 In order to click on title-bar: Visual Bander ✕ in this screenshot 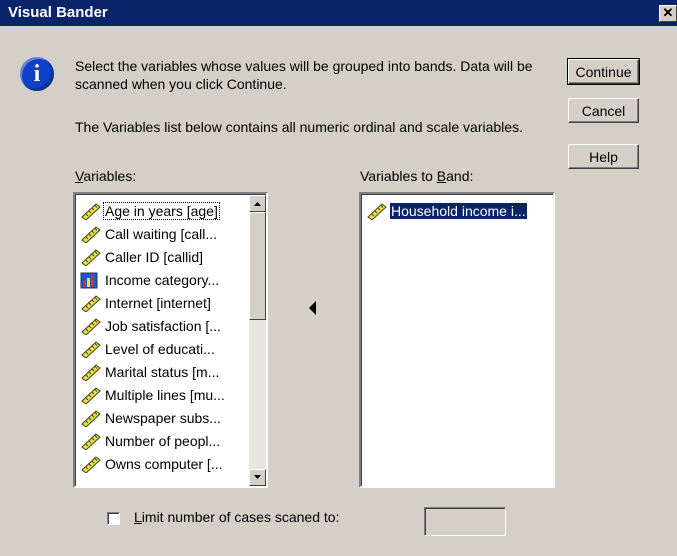, I will do `click(338, 13)`.